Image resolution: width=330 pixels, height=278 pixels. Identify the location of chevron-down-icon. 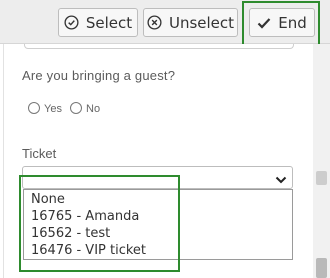
(281, 181).